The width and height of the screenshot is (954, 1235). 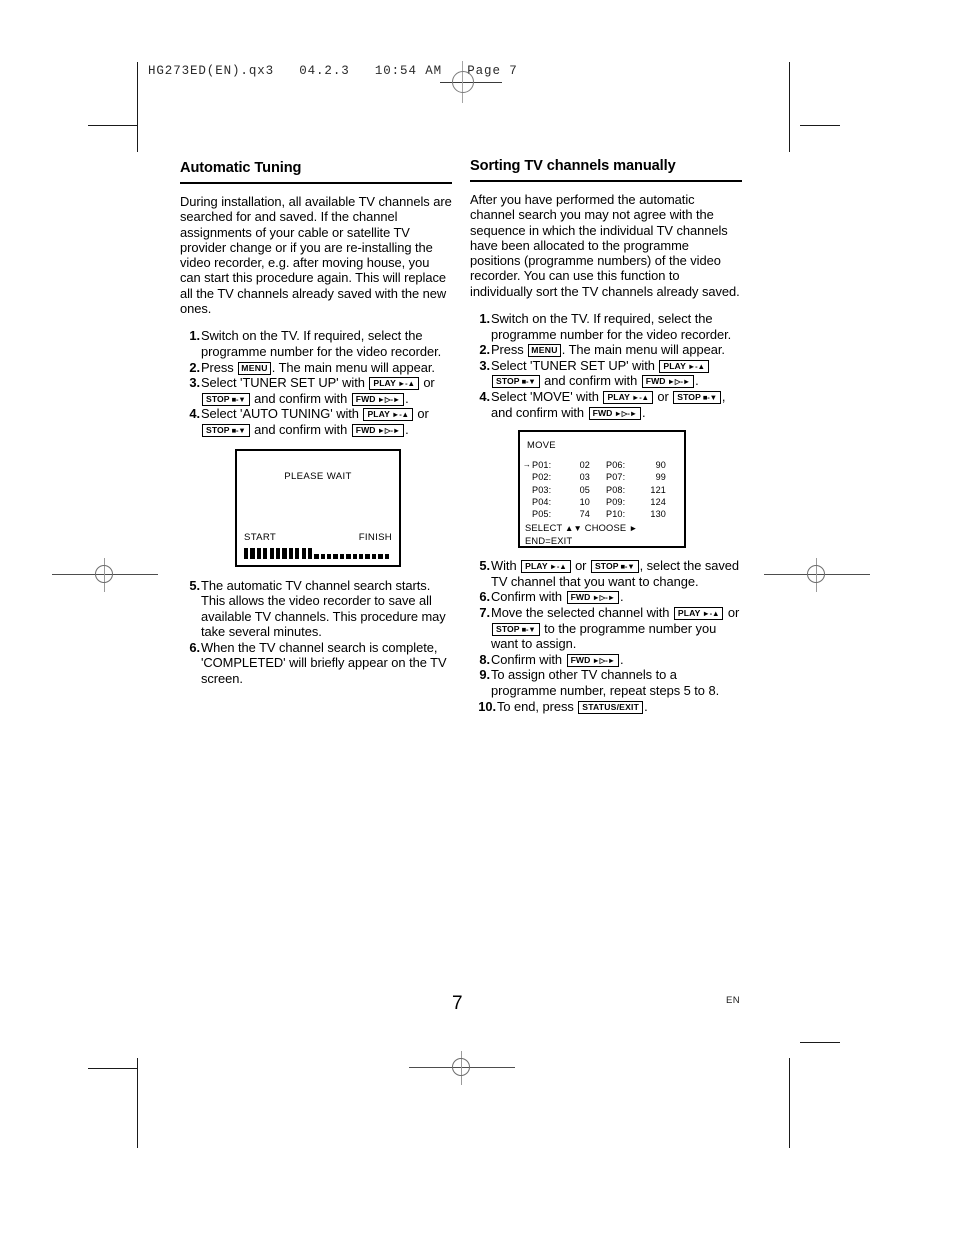 What do you see at coordinates (602, 477) in the screenshot?
I see `move-menu-row: P02: 03 P07: 99` at bounding box center [602, 477].